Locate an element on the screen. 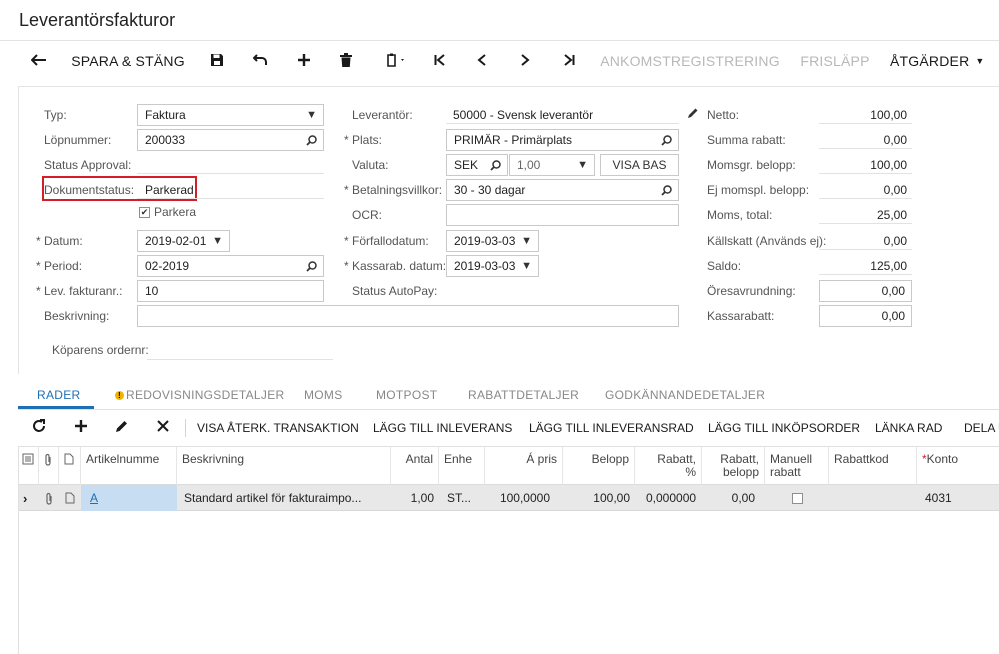  column-header-manual-discount: Manuell rabatt is located at coordinates (797, 466).